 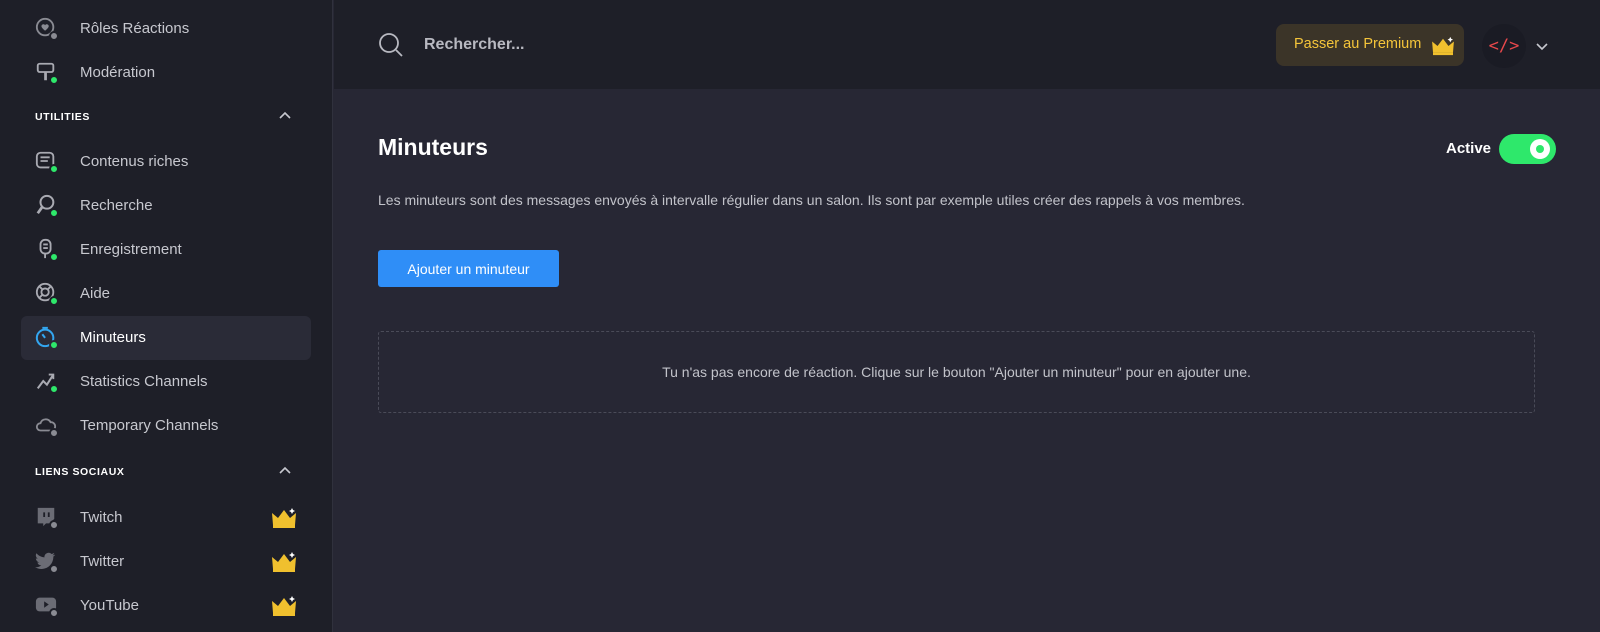 I want to click on sidebar-item-youtube: YouTube, so click(x=166, y=606).